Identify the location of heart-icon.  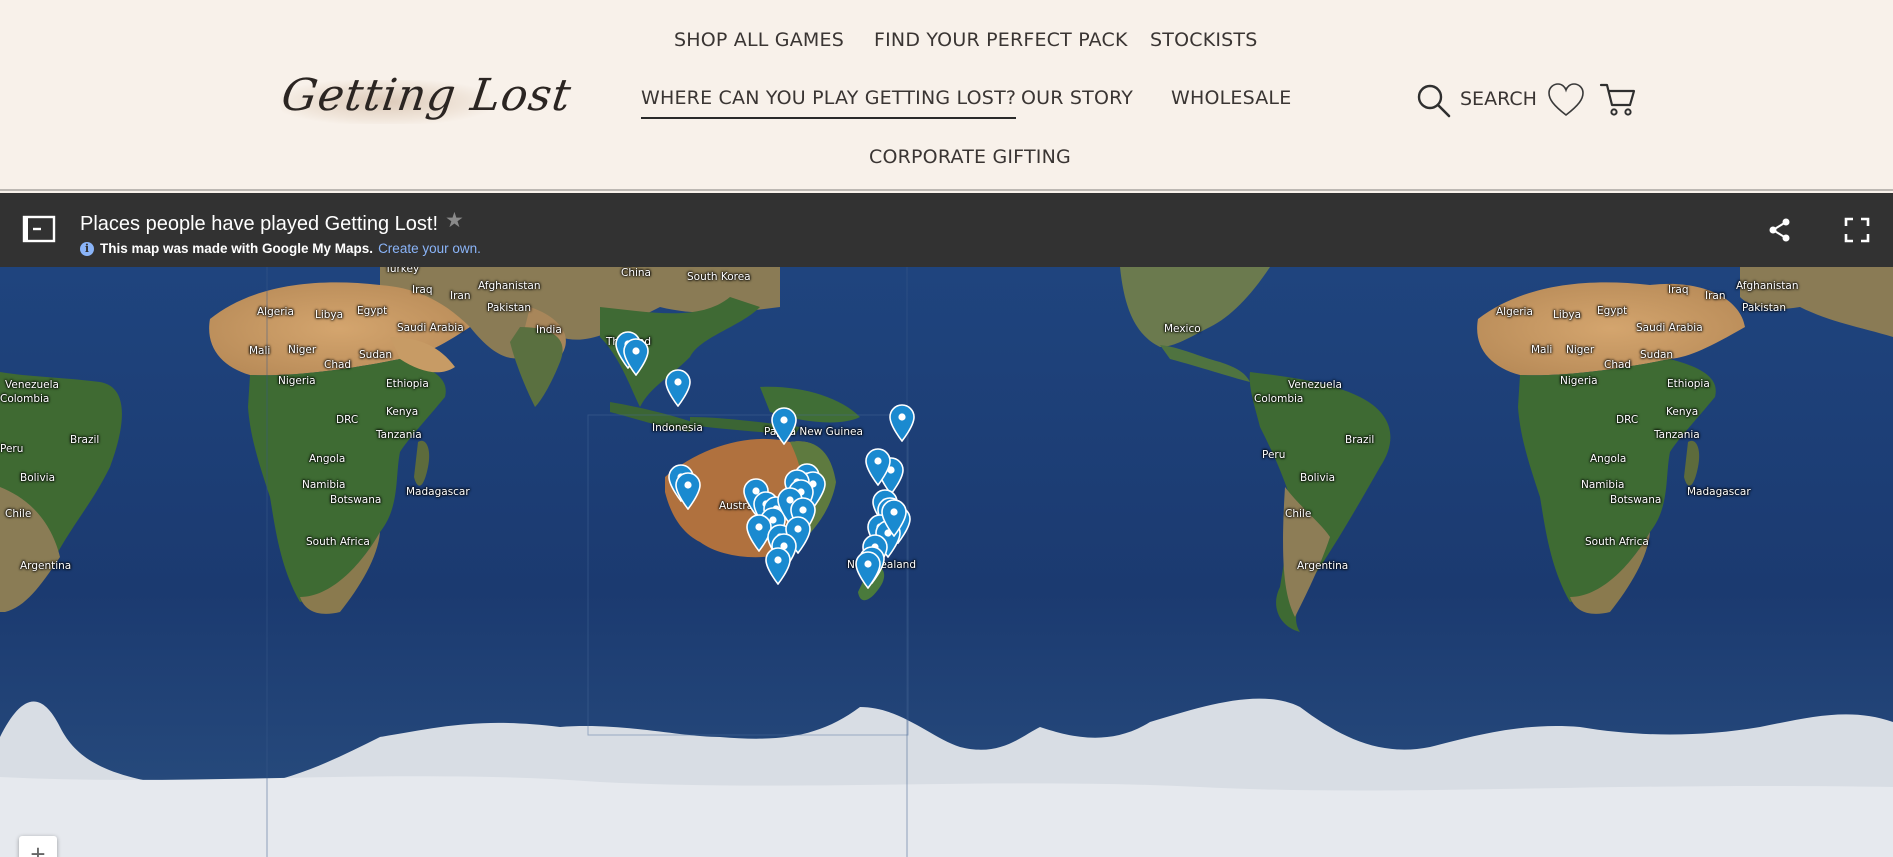
(1566, 100).